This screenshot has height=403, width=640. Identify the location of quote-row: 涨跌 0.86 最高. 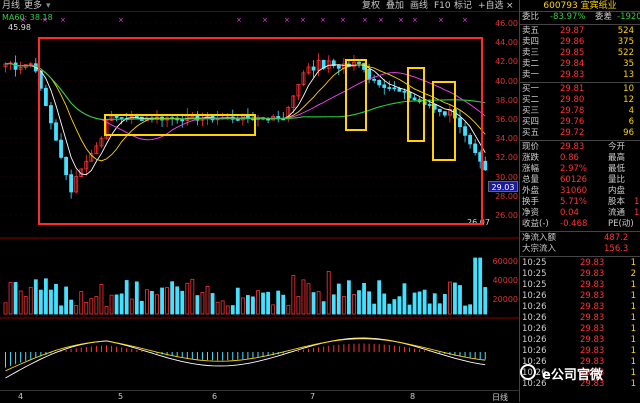
(580, 158).